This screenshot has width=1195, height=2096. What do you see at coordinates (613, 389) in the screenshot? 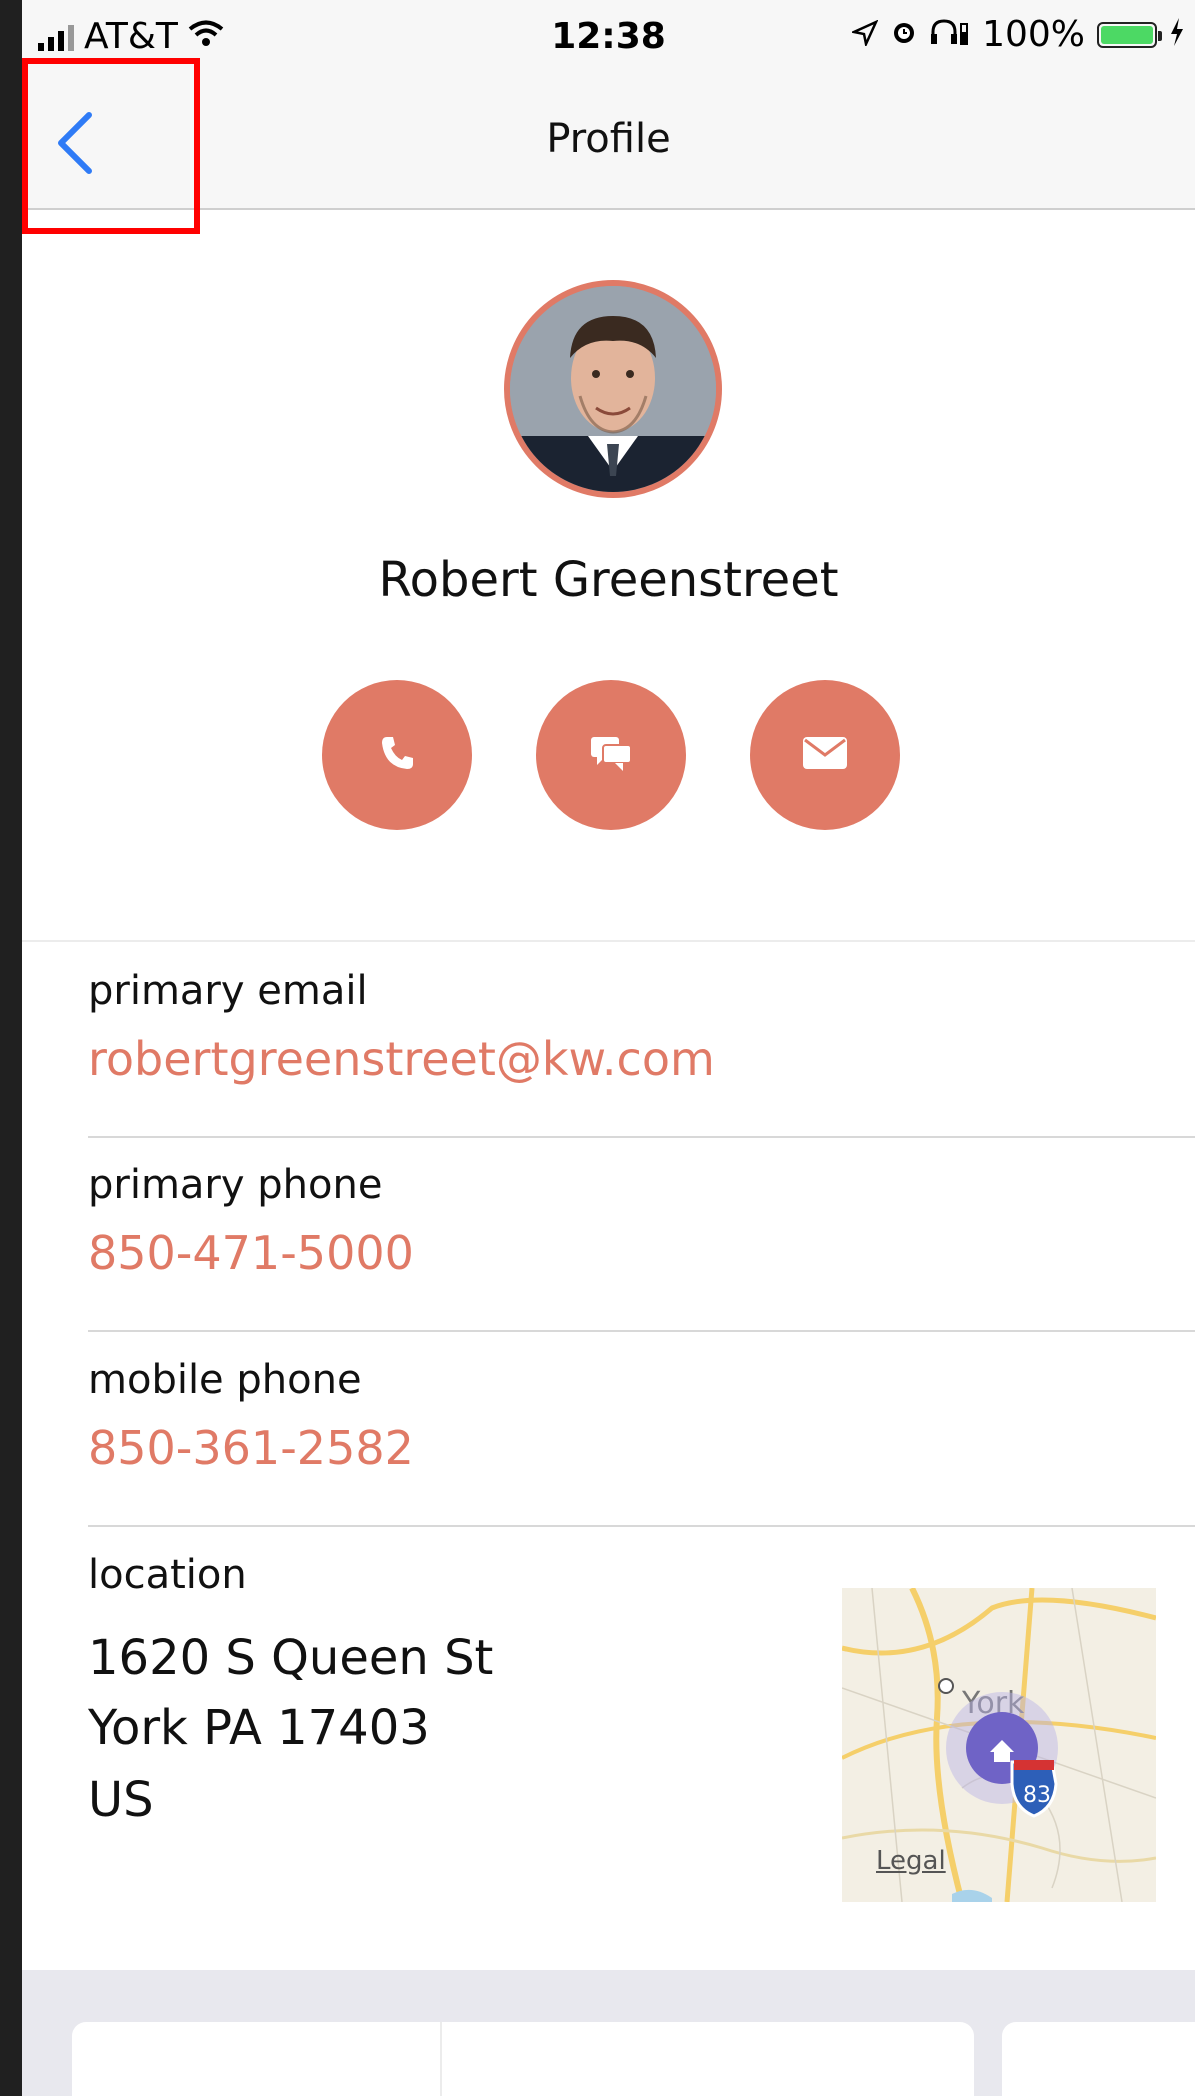
I see `avatar` at bounding box center [613, 389].